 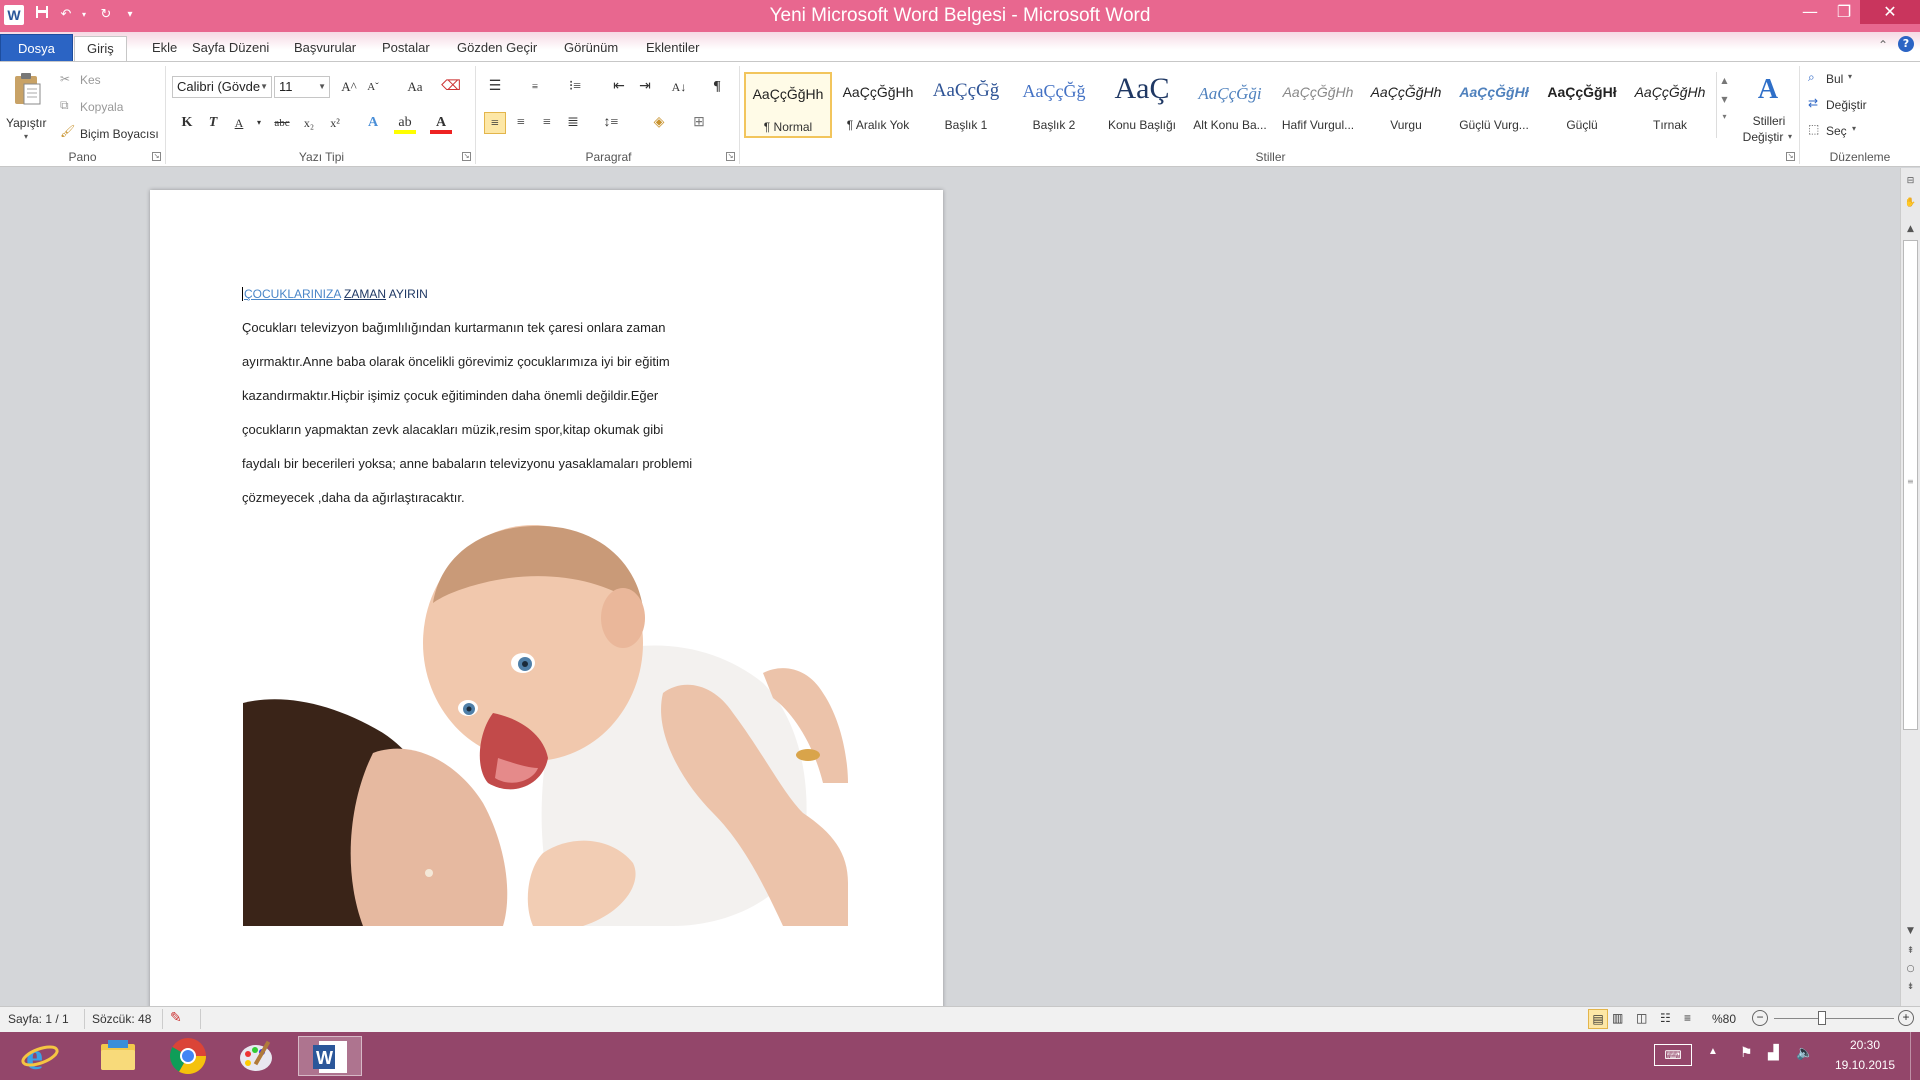 What do you see at coordinates (1910, 485) in the screenshot?
I see `scroll-thumb: ≡` at bounding box center [1910, 485].